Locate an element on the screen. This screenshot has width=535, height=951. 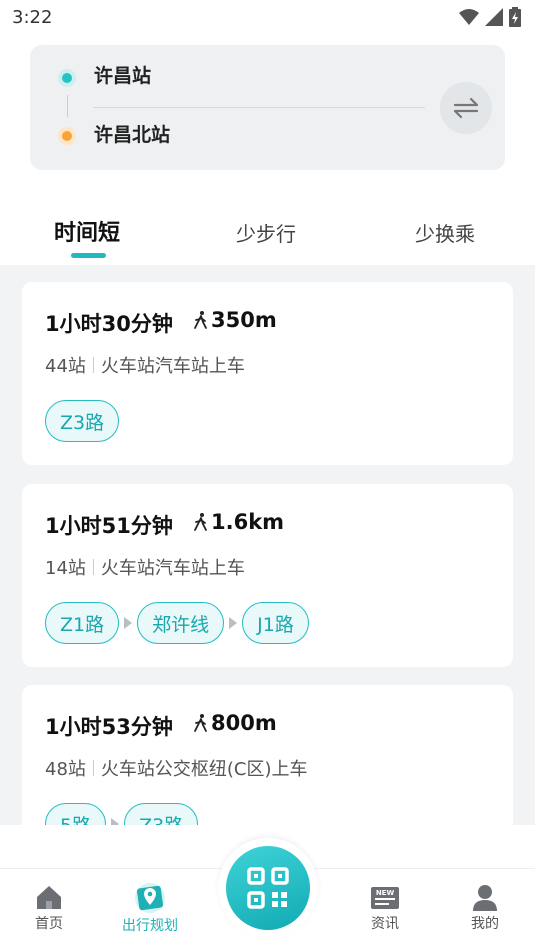
stop-count: 14站 is located at coordinates (65, 568).